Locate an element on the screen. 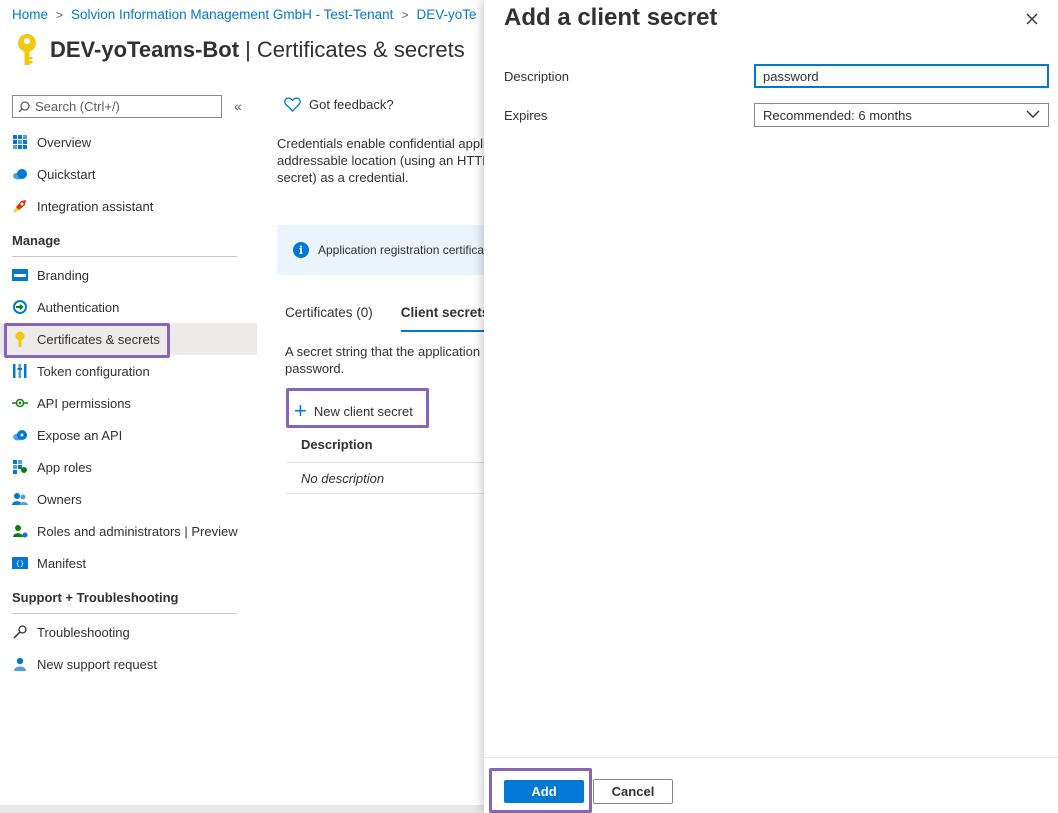 Image resolution: width=1058 pixels, height=813 pixels. token-bars-icon is located at coordinates (20, 371).